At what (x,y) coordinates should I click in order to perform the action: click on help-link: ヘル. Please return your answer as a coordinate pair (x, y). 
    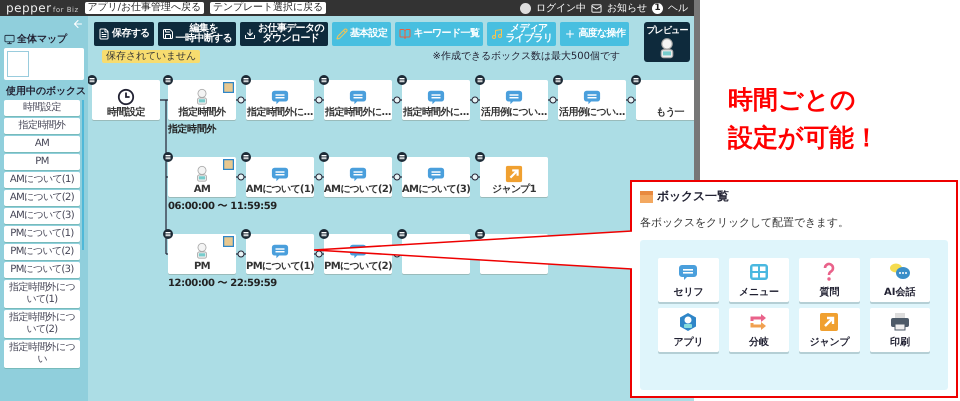
    Looking at the image, I should click on (678, 8).